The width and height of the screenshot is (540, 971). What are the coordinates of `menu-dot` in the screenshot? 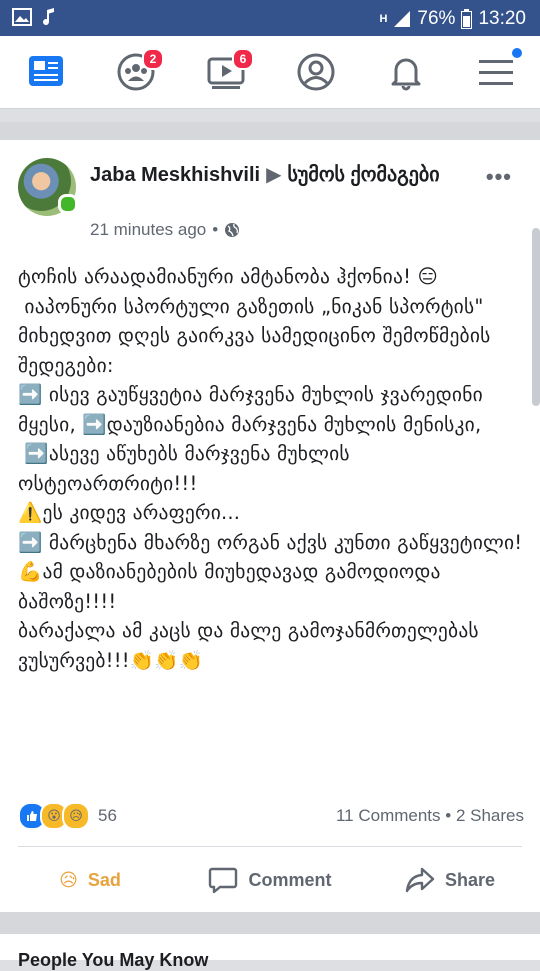 It's located at (517, 53).